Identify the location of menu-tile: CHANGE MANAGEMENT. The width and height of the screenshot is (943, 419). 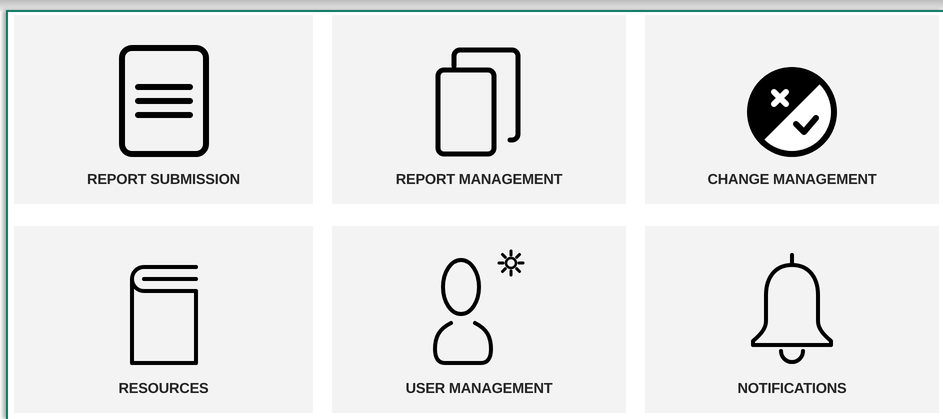
(792, 109).